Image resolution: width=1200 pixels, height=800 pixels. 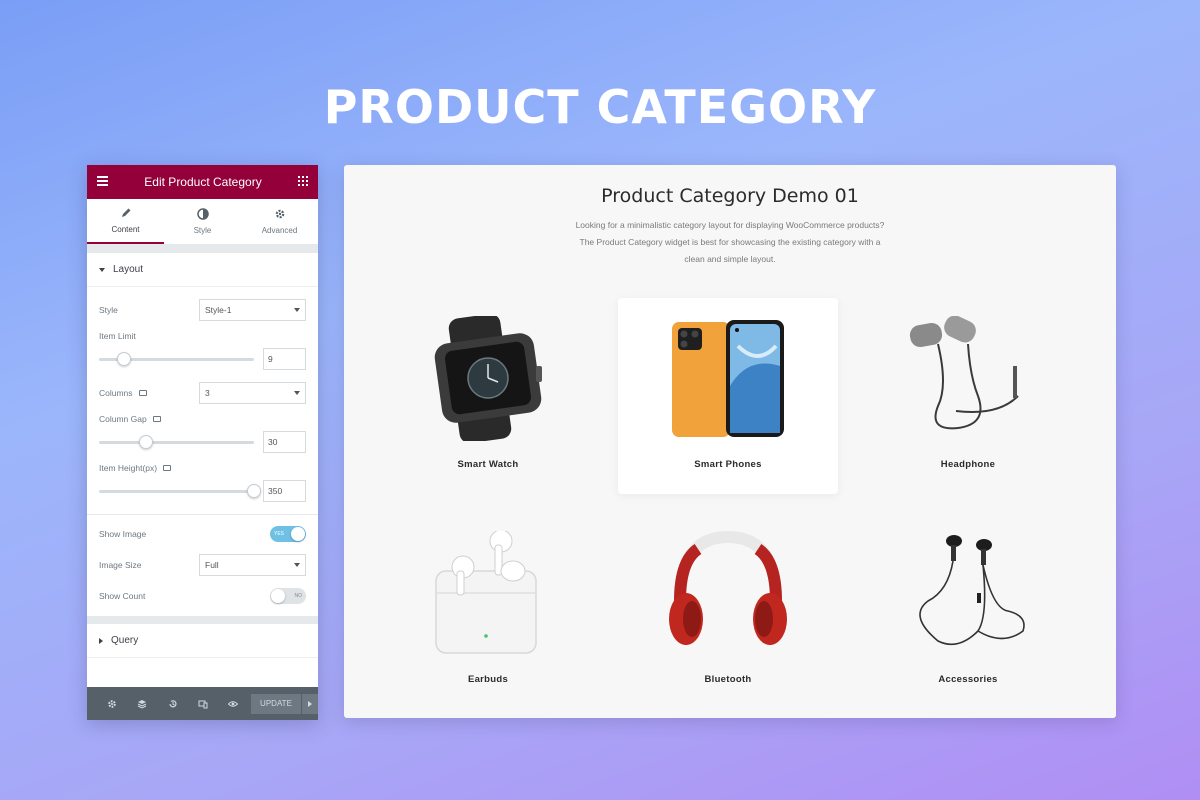 I want to click on eye-icon, so click(x=233, y=704).